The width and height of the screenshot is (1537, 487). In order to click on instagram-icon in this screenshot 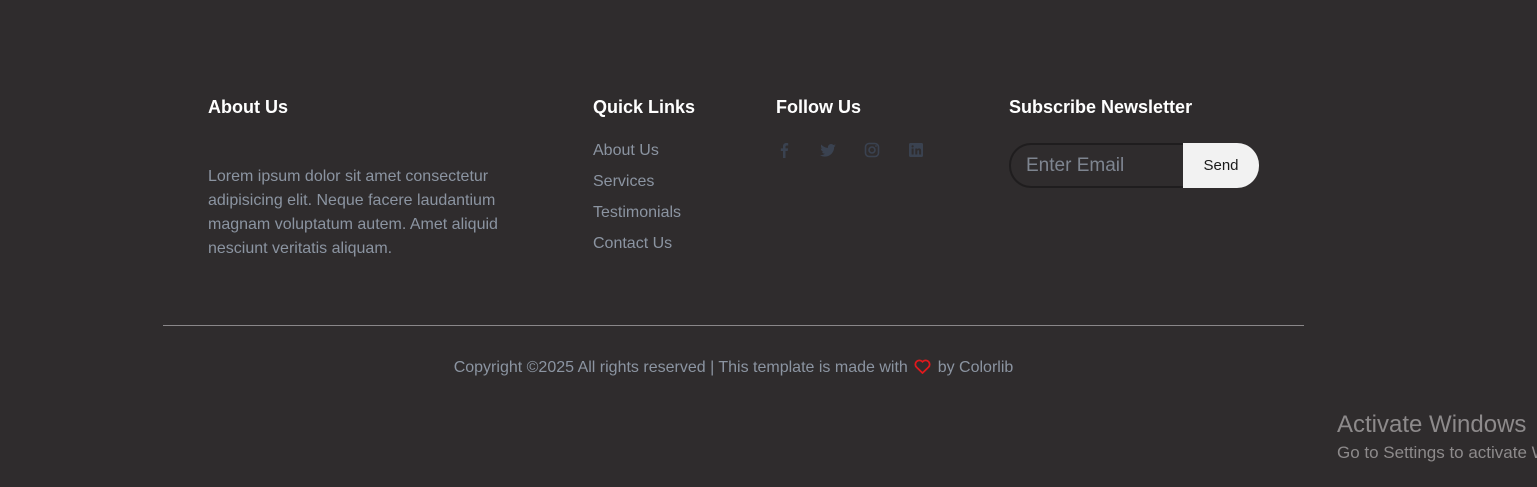, I will do `click(872, 150)`.